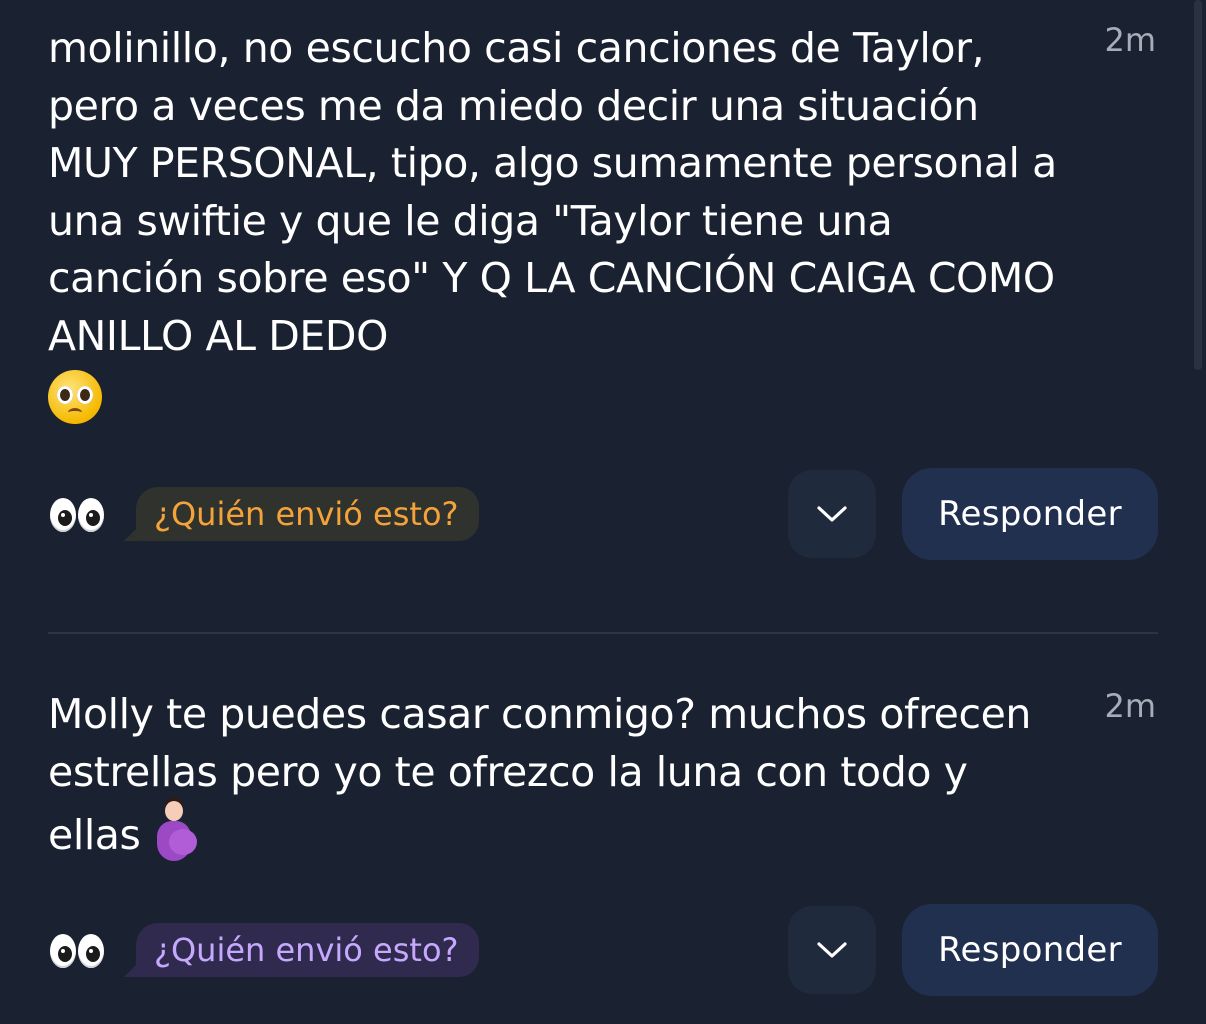 This screenshot has width=1206, height=1024. What do you see at coordinates (75, 397) in the screenshot?
I see `pleading-face-emoji-icon` at bounding box center [75, 397].